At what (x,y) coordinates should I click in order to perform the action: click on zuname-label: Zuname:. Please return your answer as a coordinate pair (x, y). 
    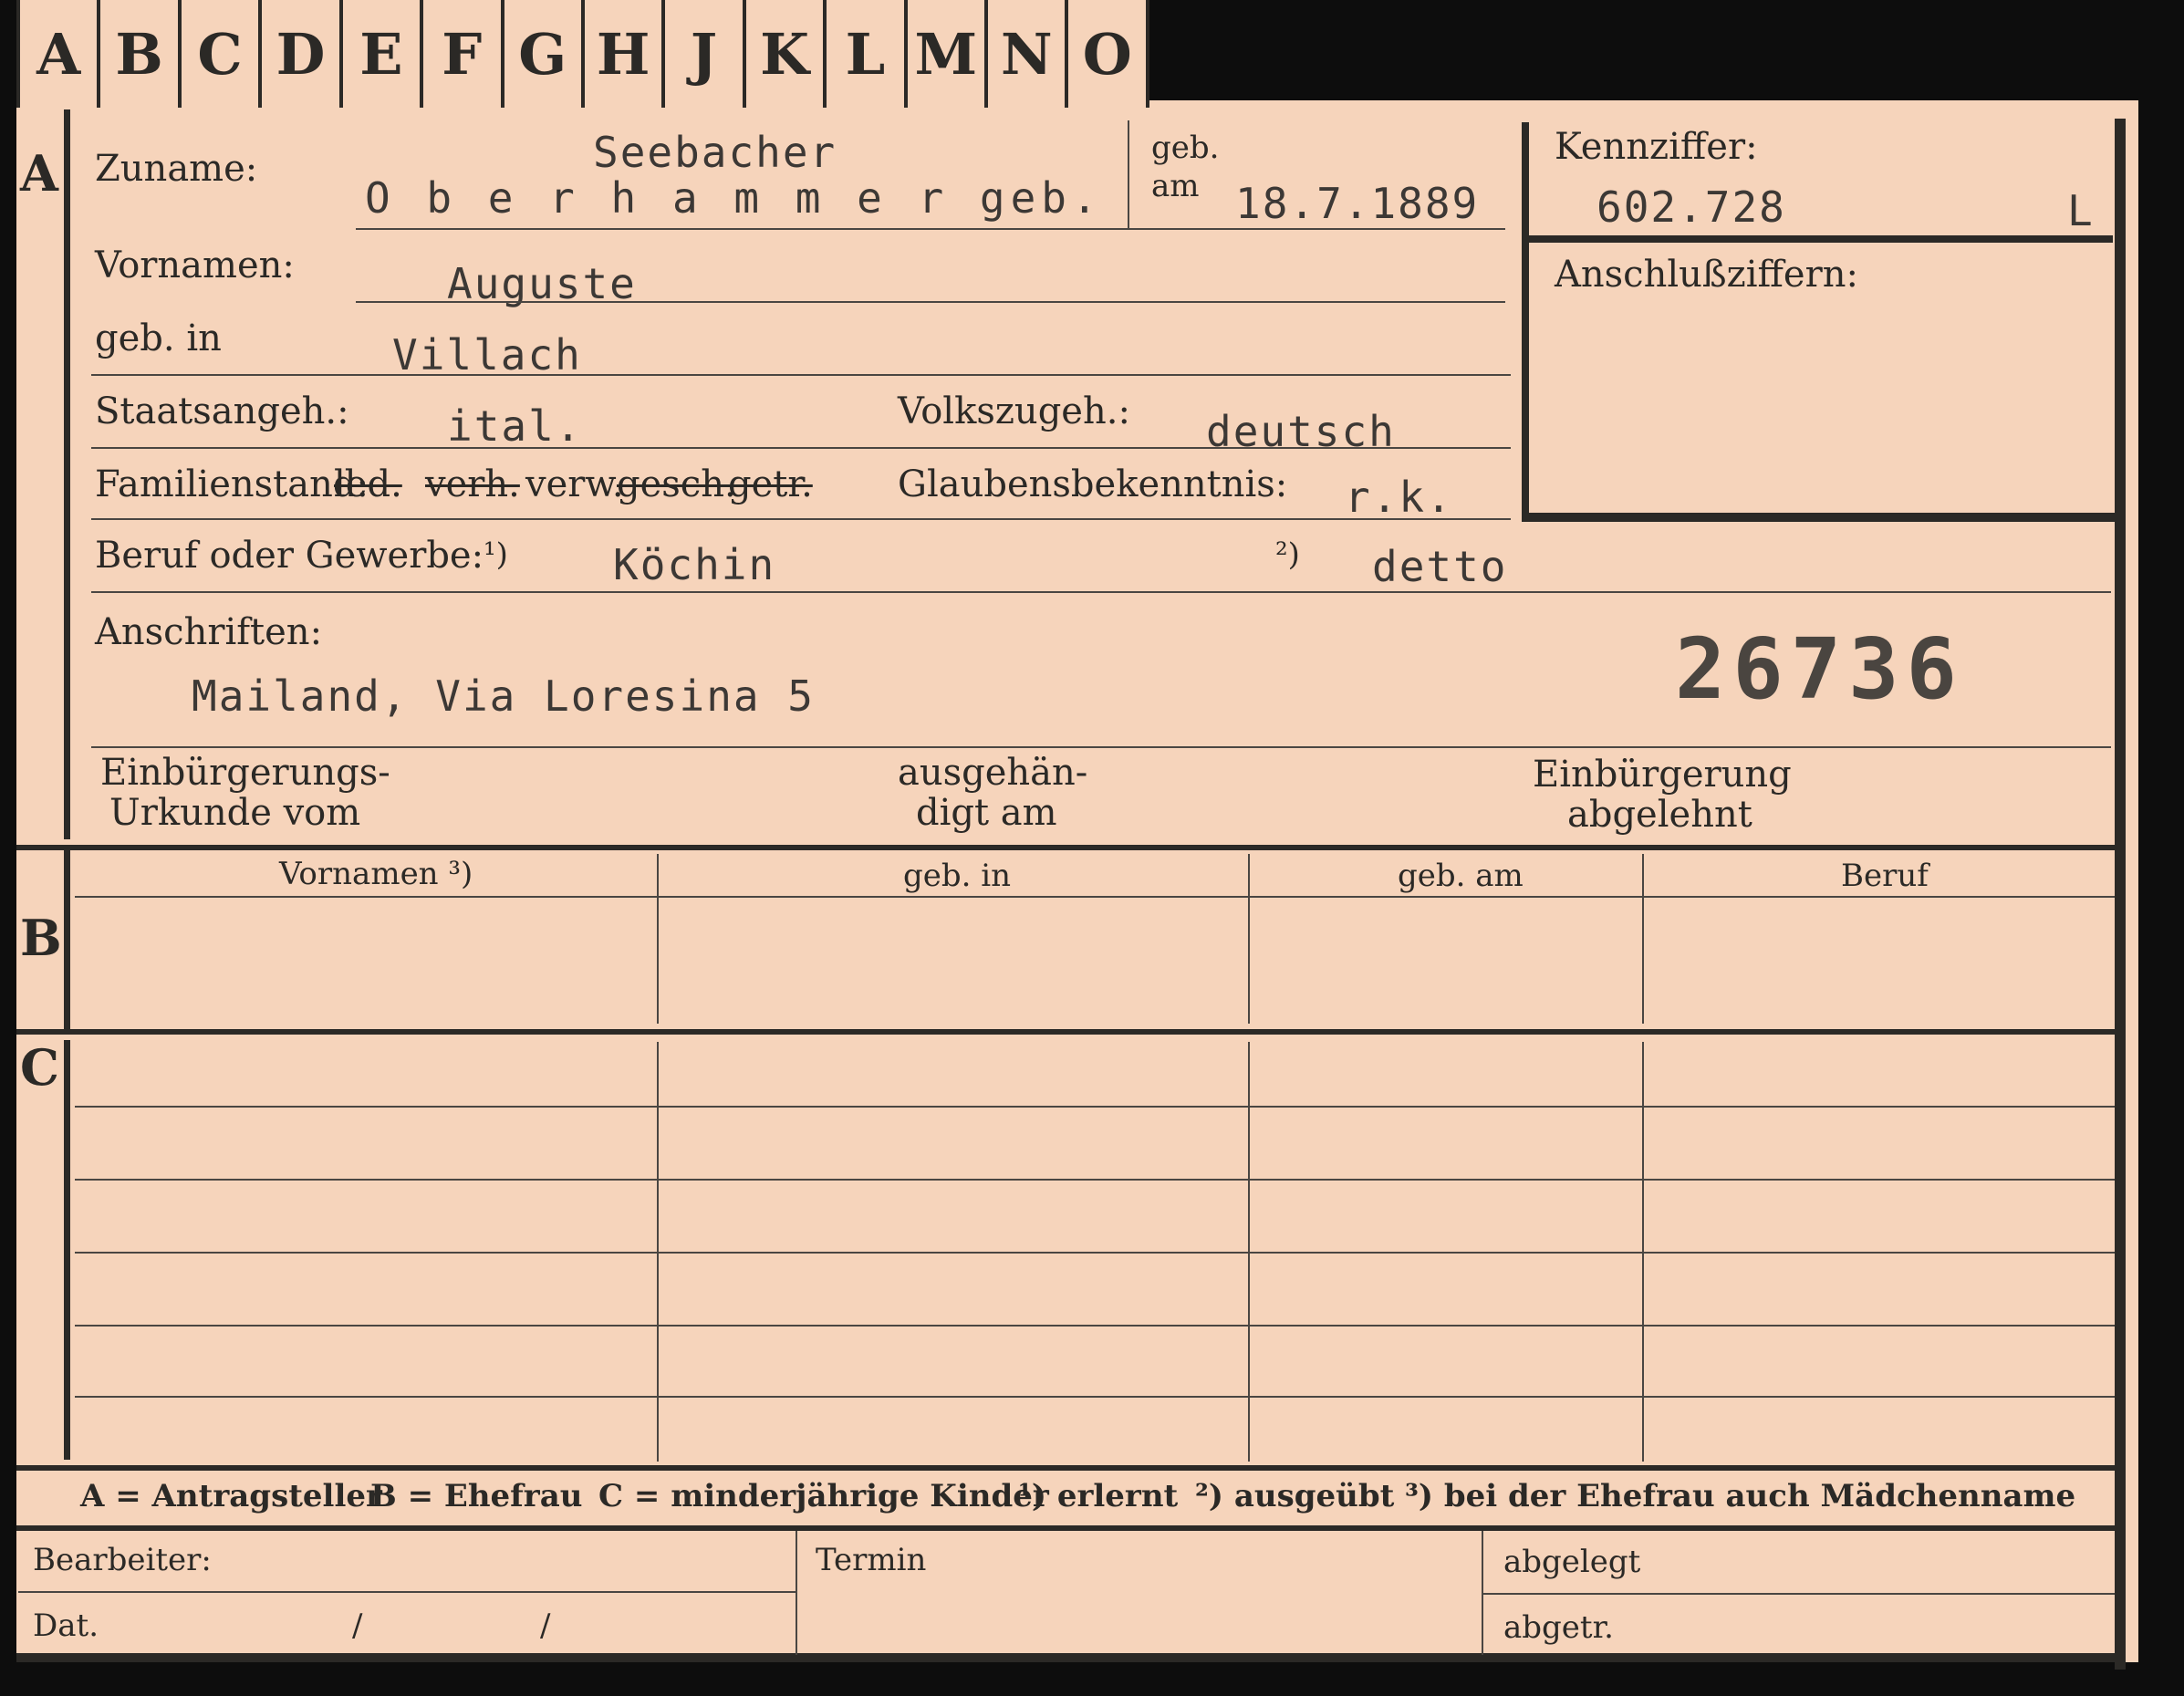
    Looking at the image, I should click on (176, 169).